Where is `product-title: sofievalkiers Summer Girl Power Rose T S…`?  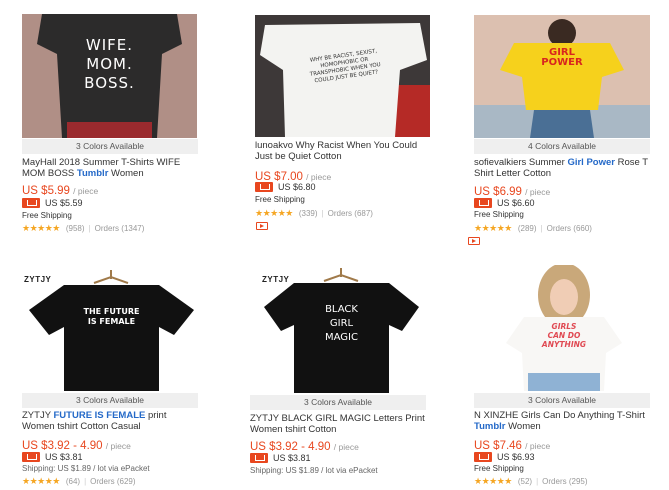 product-title: sofievalkiers Summer Girl Power Rose T S… is located at coordinates (563, 168).